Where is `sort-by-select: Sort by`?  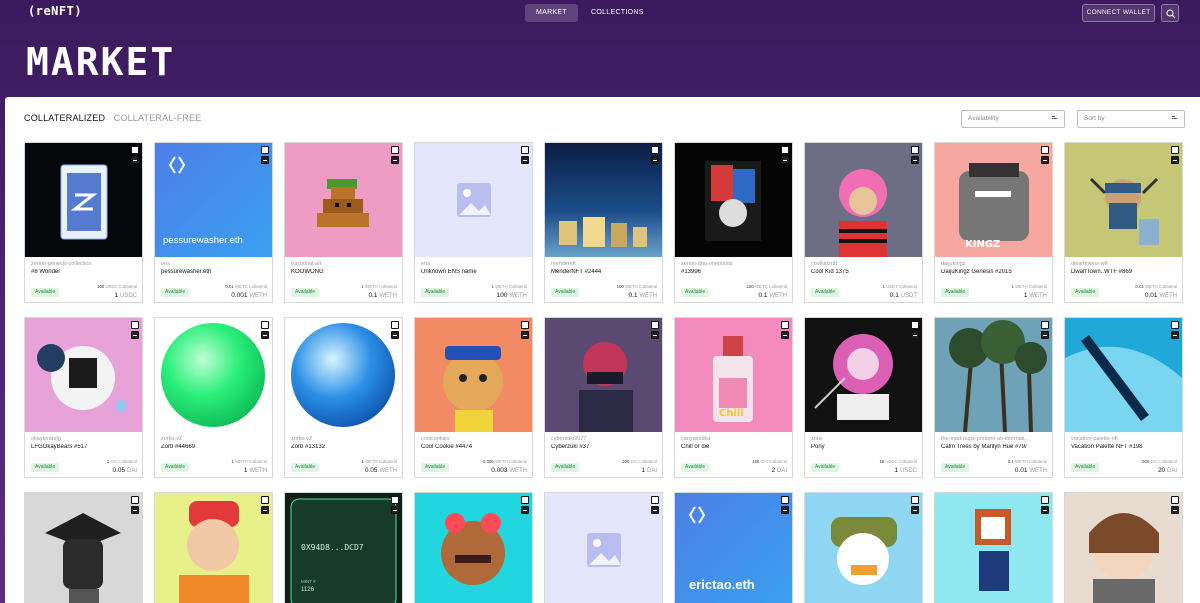
sort-by-select: Sort by is located at coordinates (1131, 119).